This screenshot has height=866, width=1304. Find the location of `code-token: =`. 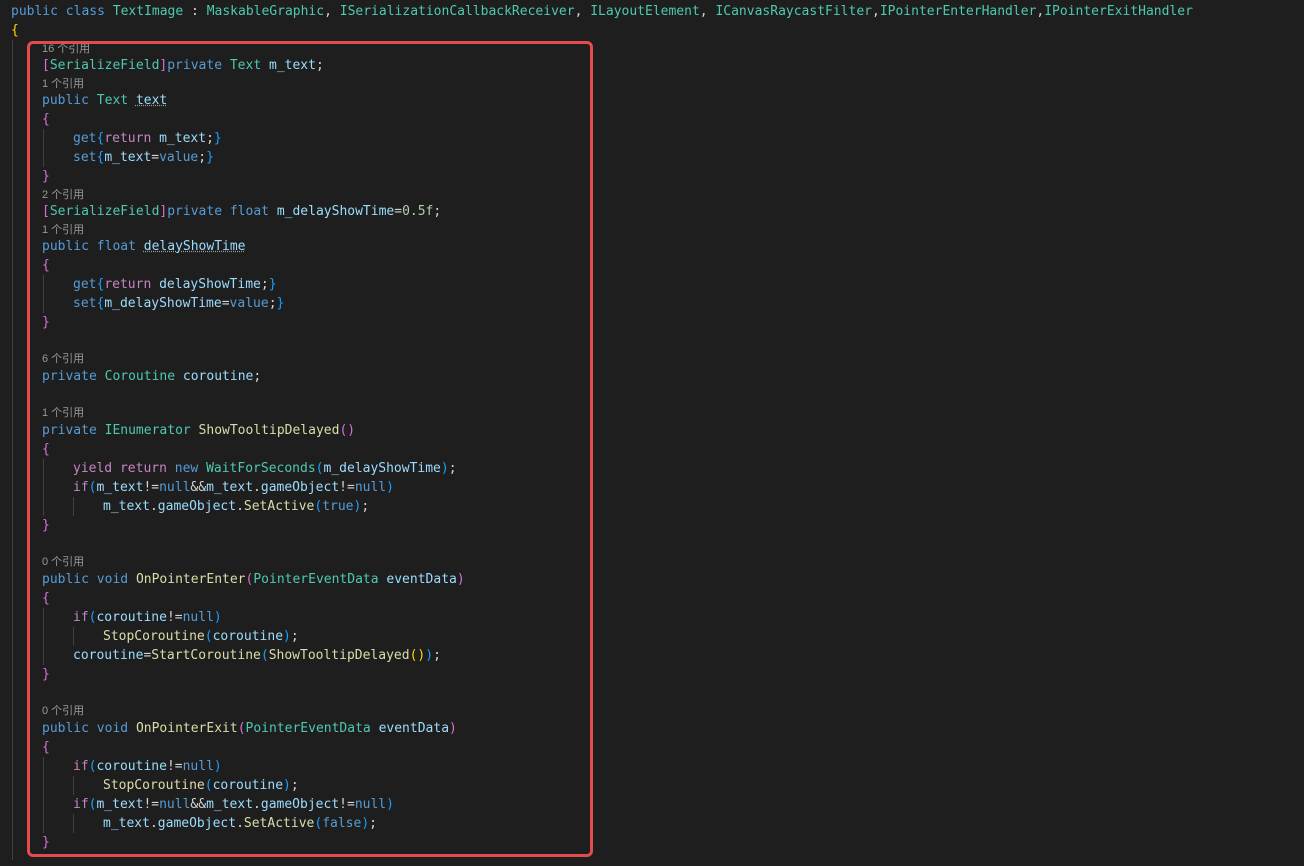

code-token: = is located at coordinates (225, 303).